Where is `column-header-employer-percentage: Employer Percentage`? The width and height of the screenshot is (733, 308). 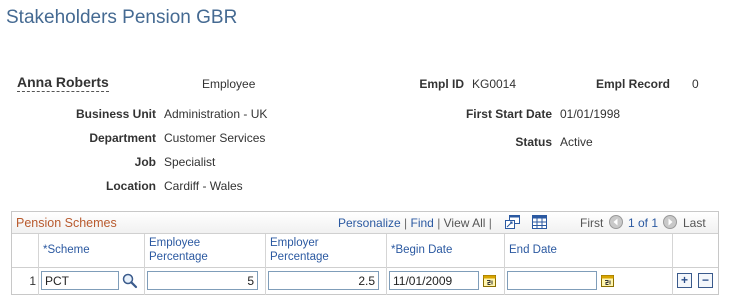 column-header-employer-percentage: Employer Percentage is located at coordinates (325, 251).